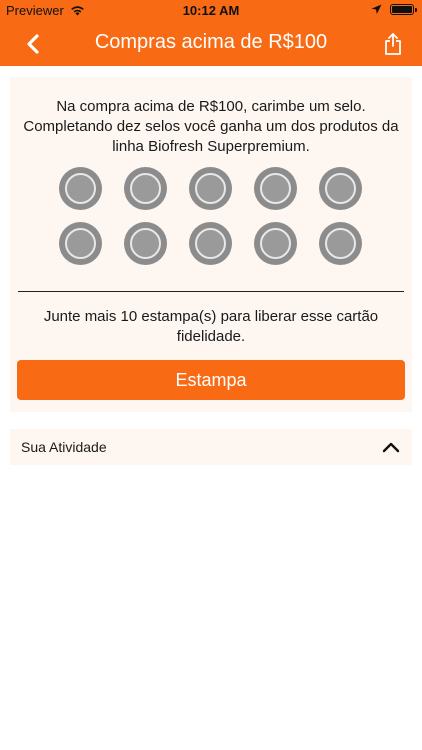  I want to click on status-right, so click(394, 9).